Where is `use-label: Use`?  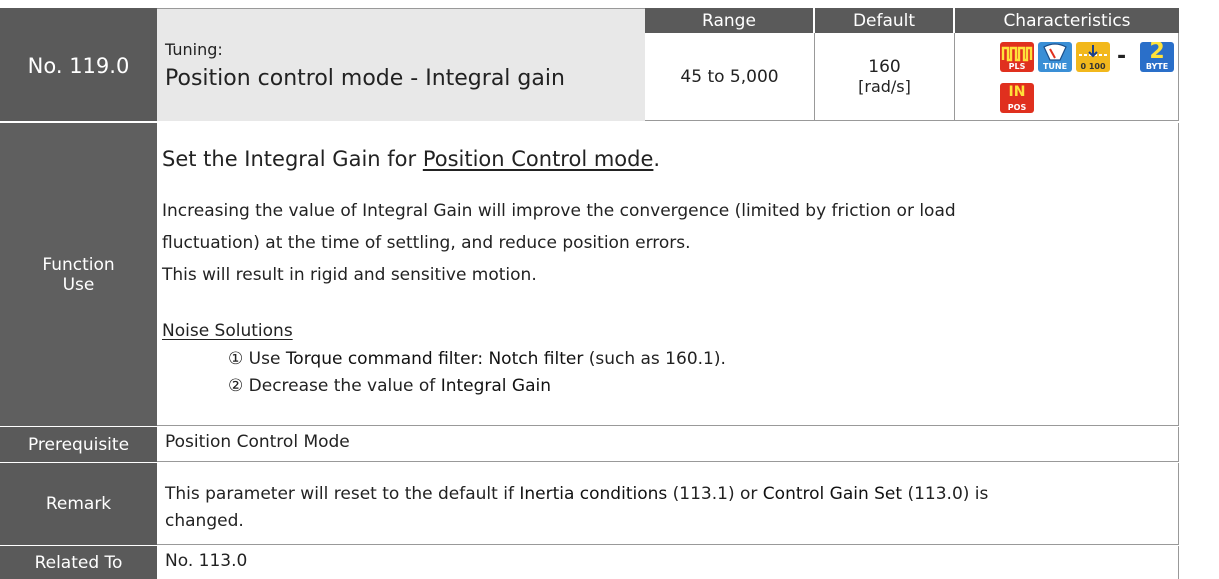
use-label: Use is located at coordinates (78, 284).